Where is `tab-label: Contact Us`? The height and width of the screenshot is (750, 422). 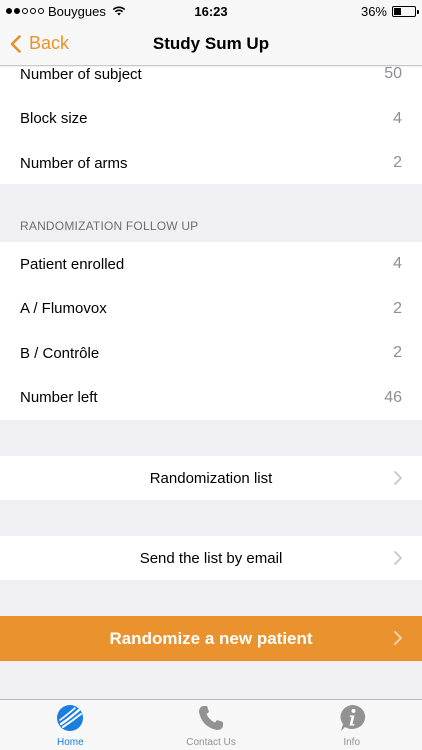 tab-label: Contact Us is located at coordinates (211, 742).